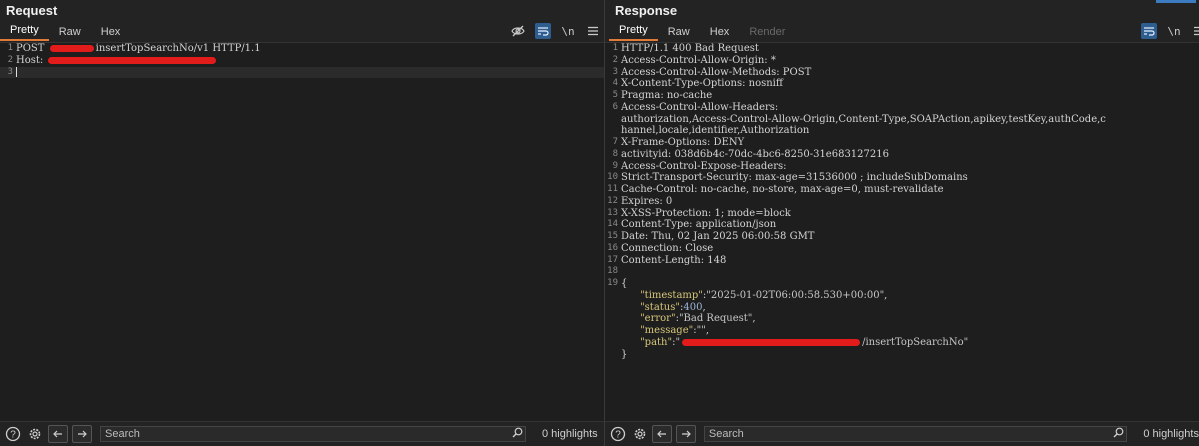 The image size is (1199, 446). I want to click on json-line: "error":"Bad Request",, so click(698, 319).